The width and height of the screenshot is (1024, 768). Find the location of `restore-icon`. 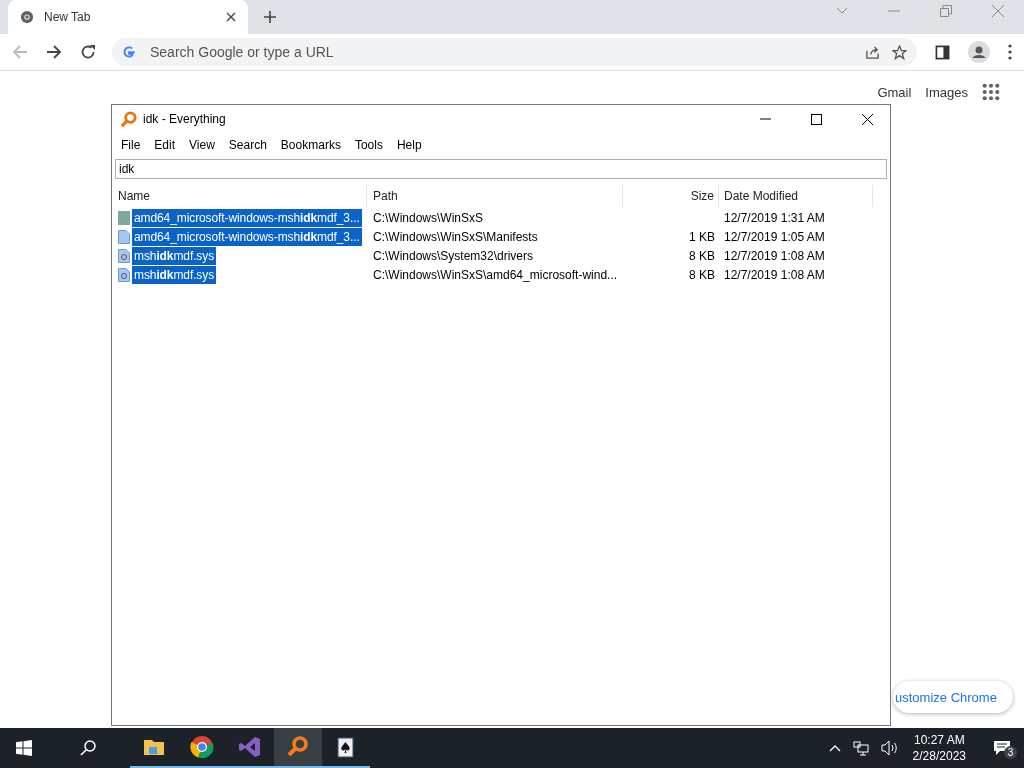

restore-icon is located at coordinates (946, 11).